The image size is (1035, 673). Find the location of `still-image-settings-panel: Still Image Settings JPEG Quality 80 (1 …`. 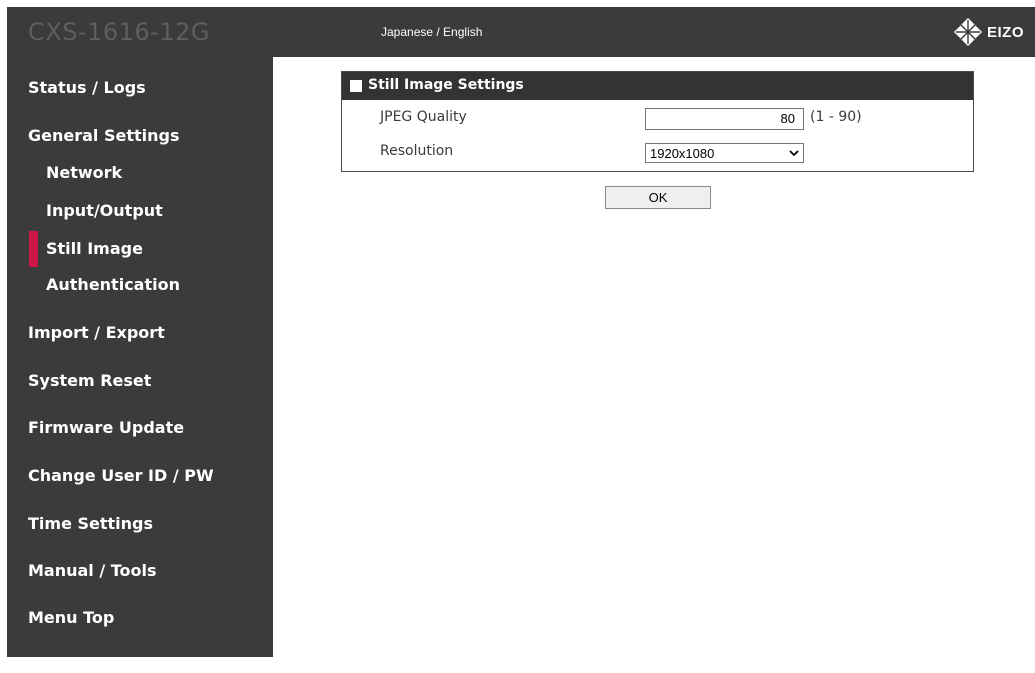

still-image-settings-panel: Still Image Settings JPEG Quality 80 (1 … is located at coordinates (657, 121).